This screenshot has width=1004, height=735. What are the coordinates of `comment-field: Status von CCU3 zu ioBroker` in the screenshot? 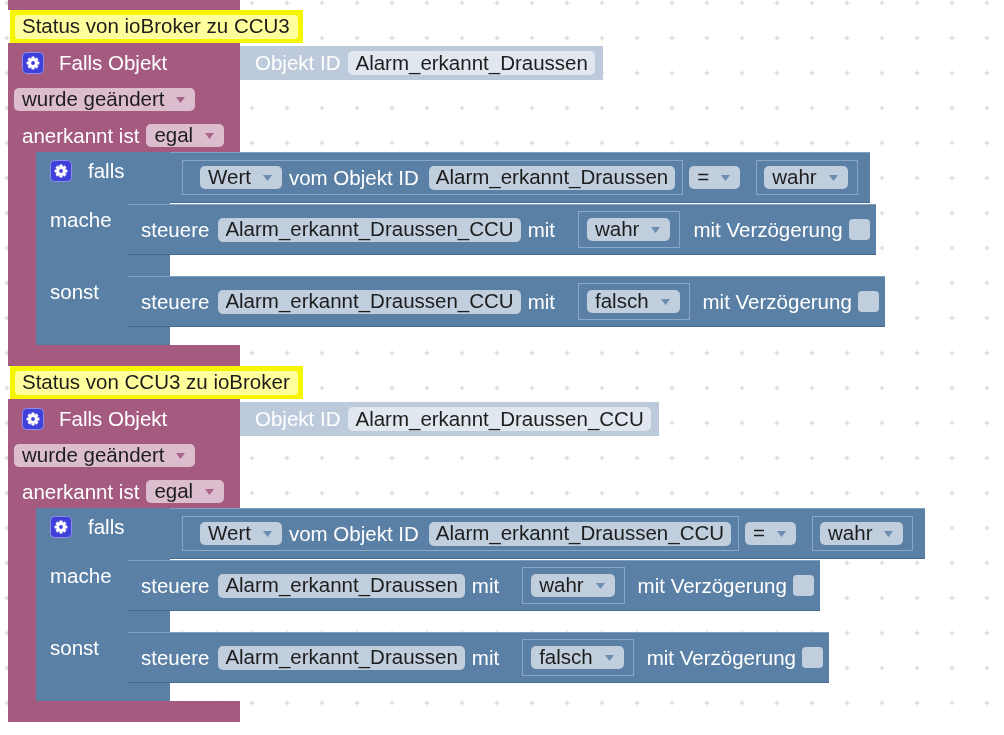 It's located at (156, 382).